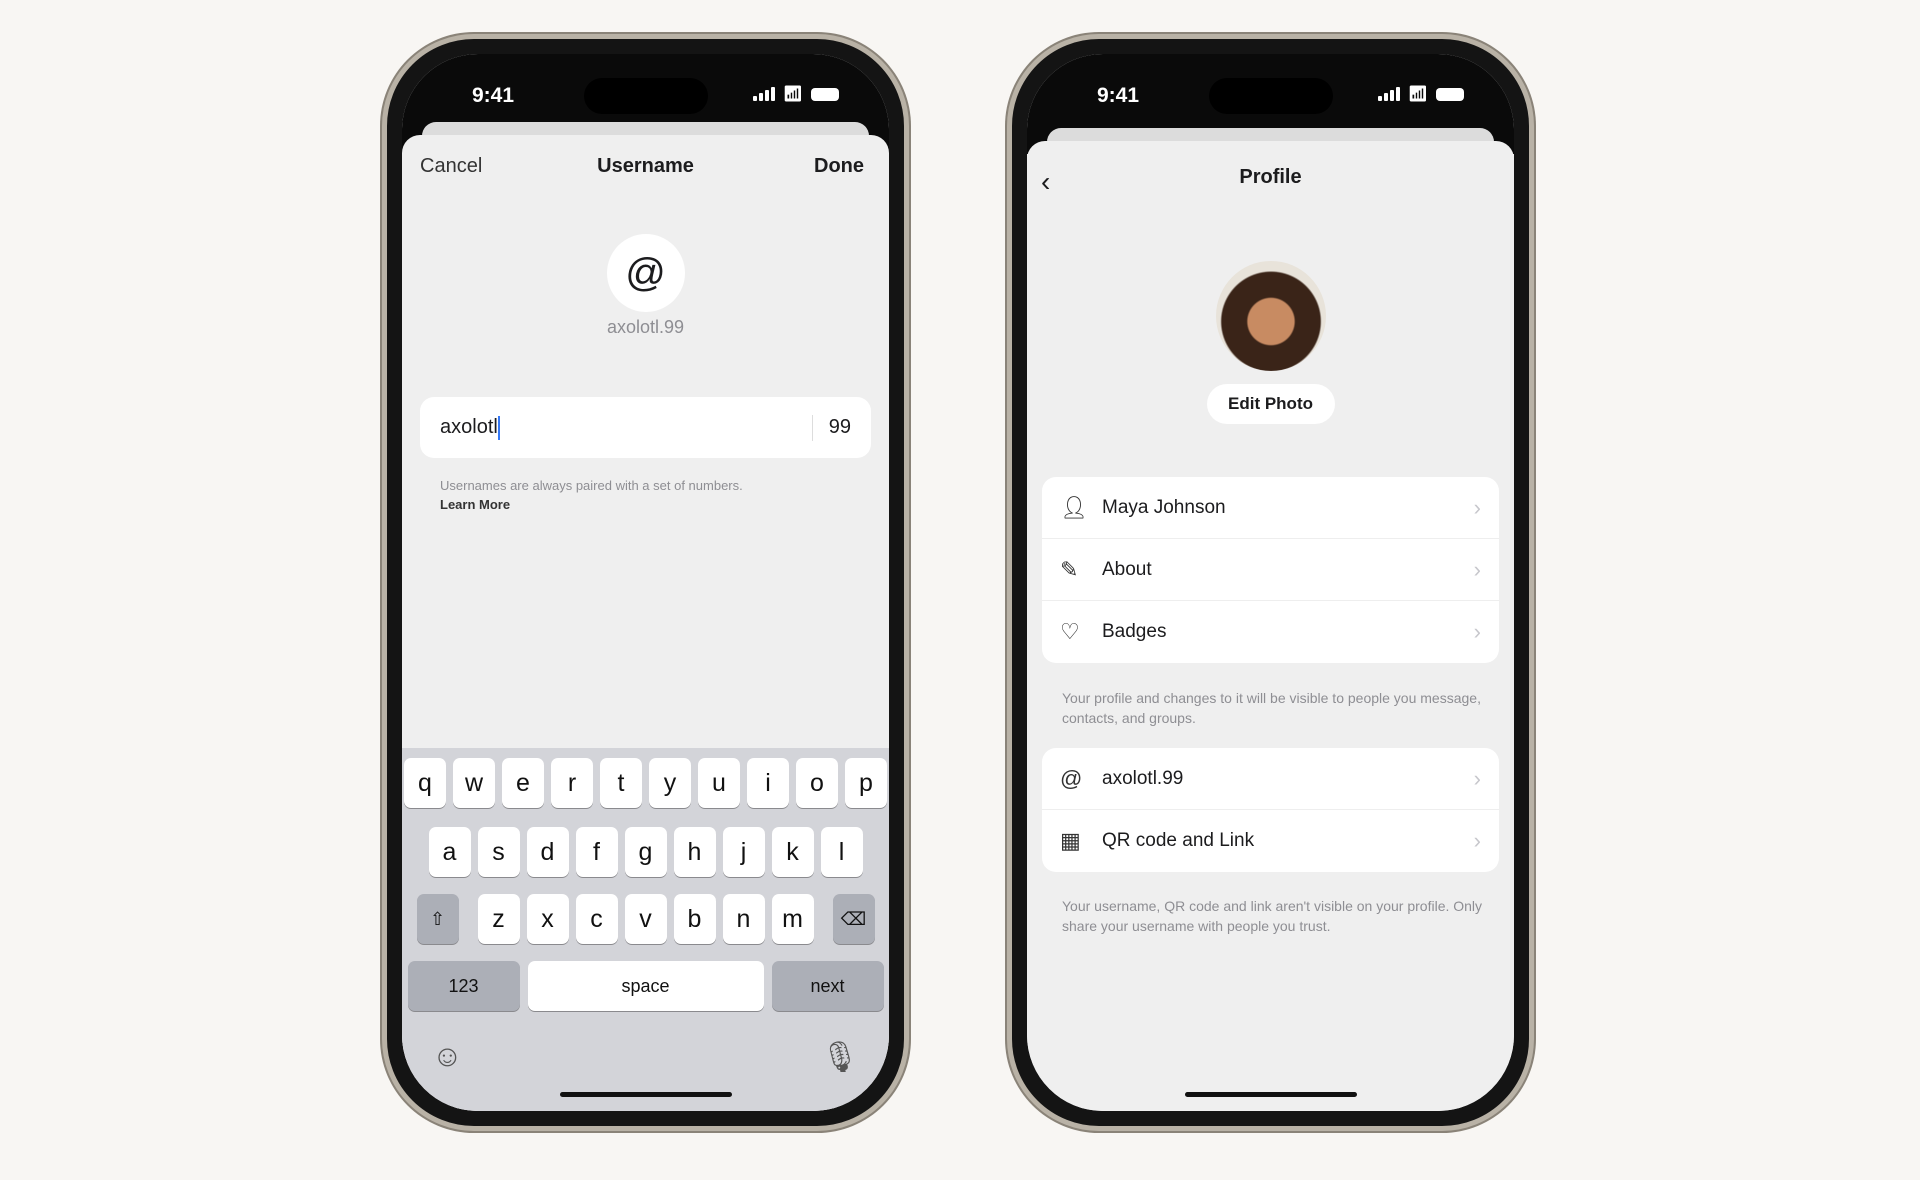 This screenshot has width=1920, height=1180. What do you see at coordinates (474, 783) in the screenshot?
I see `key-w: w` at bounding box center [474, 783].